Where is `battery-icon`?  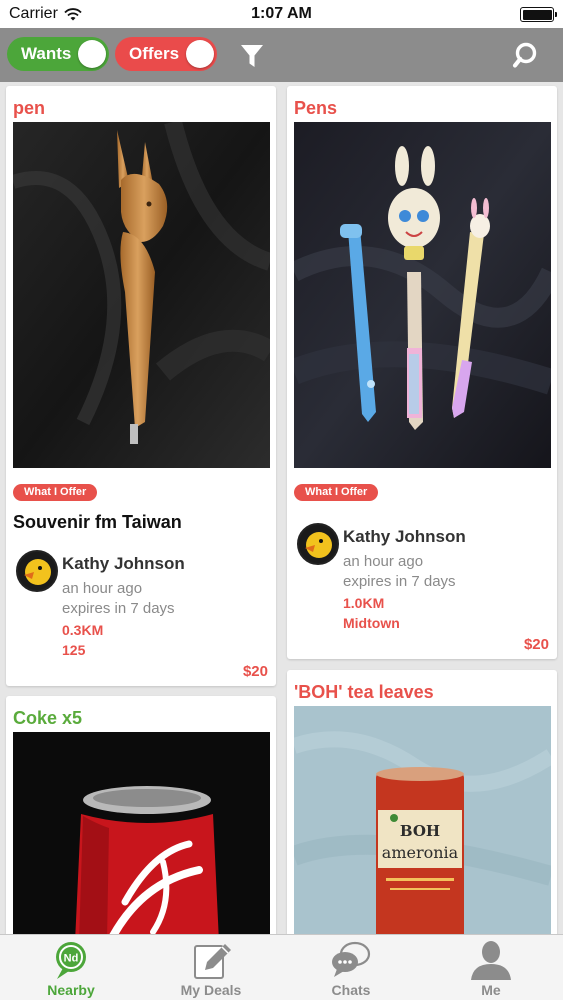
battery-icon is located at coordinates (538, 14).